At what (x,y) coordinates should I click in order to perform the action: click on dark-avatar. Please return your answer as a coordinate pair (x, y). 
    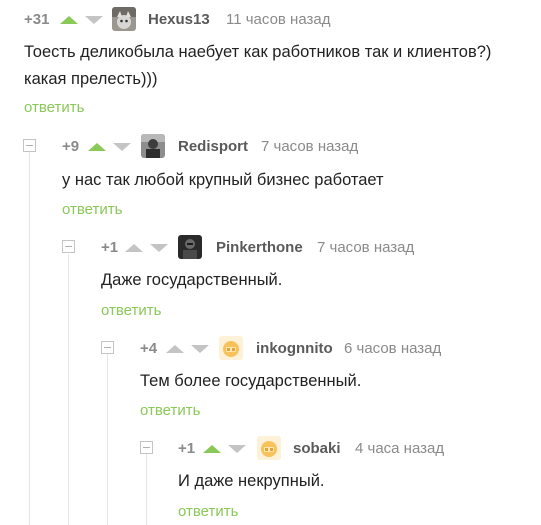
    Looking at the image, I should click on (190, 247).